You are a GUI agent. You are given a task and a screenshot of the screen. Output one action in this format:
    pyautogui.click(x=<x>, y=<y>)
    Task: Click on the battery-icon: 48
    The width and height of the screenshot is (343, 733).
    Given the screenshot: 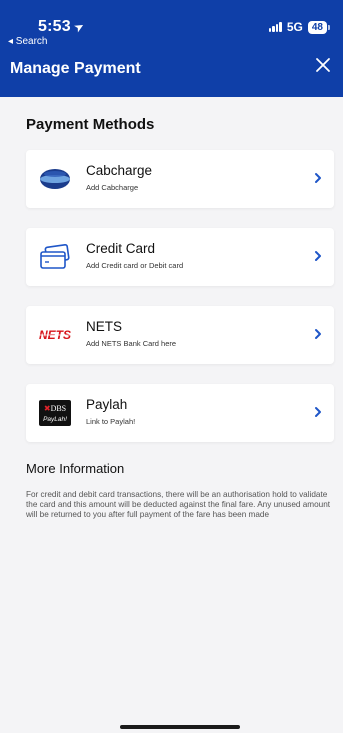 What is the action you would take?
    pyautogui.click(x=319, y=27)
    